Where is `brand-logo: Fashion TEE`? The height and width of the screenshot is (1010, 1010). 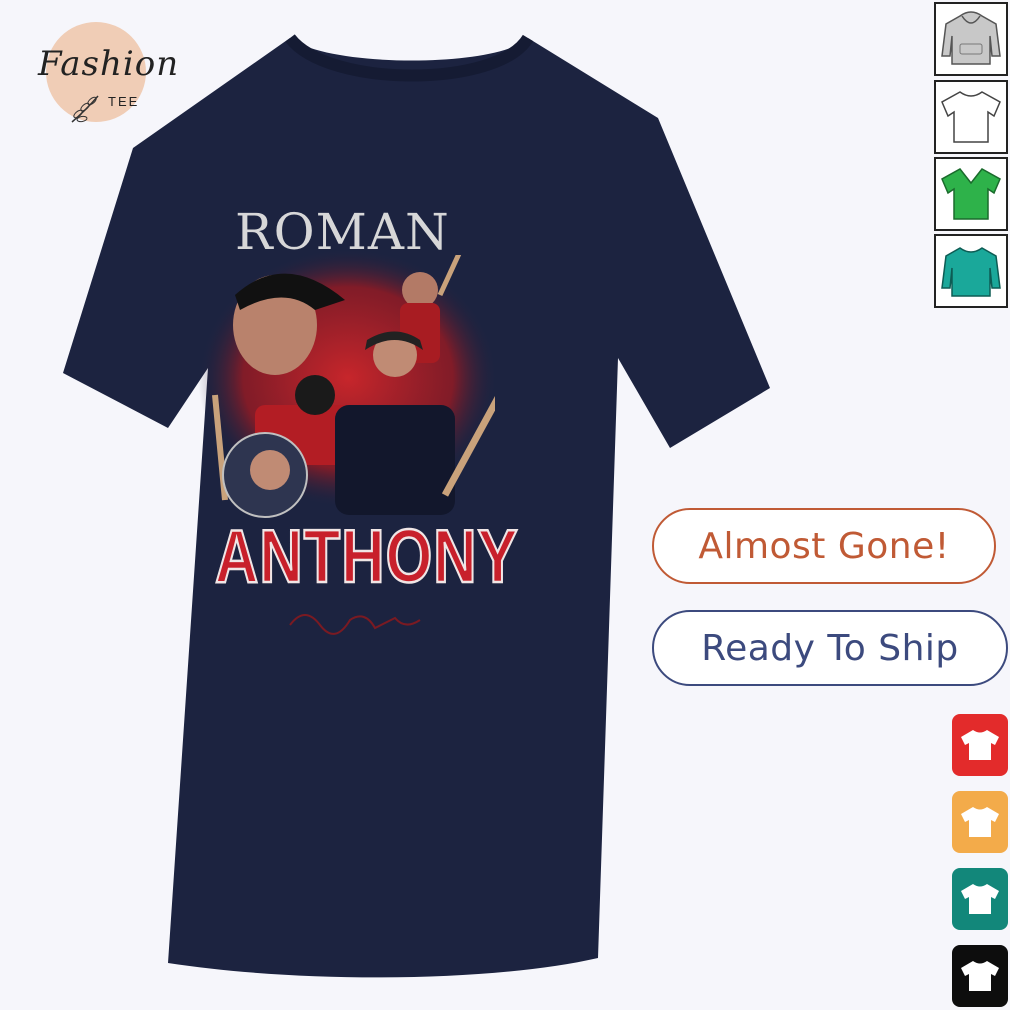
brand-logo: Fashion TEE is located at coordinates (108, 72).